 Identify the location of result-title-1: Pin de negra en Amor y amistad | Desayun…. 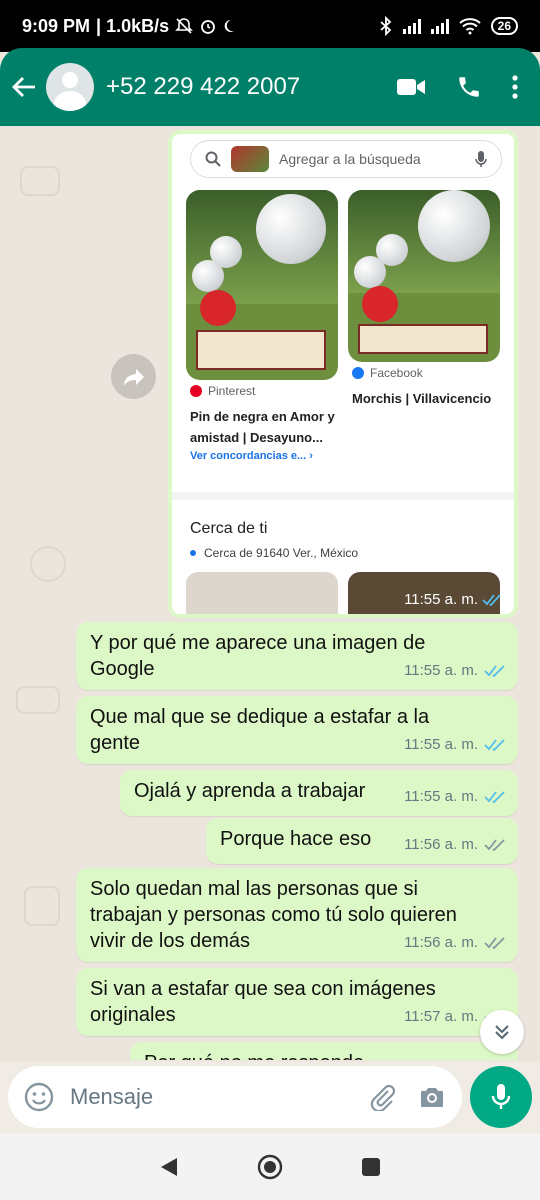
(262, 427).